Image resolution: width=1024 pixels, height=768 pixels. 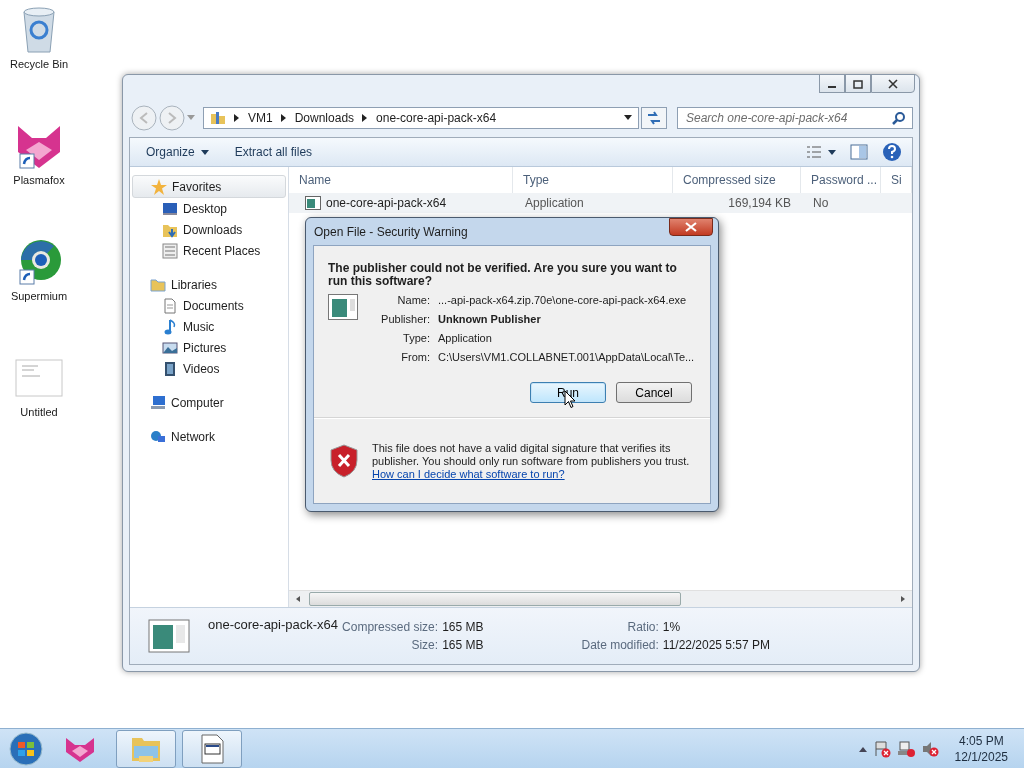 I want to click on monitor-icon, so click(x=170, y=208).